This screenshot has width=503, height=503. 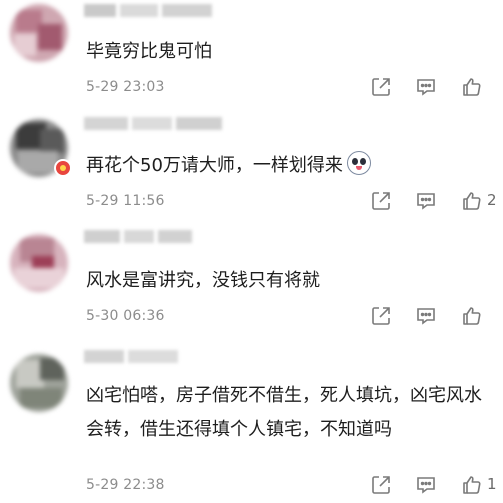 I want to click on comment-text-body: 再花个50万请大师，一样划得来, so click(x=214, y=165).